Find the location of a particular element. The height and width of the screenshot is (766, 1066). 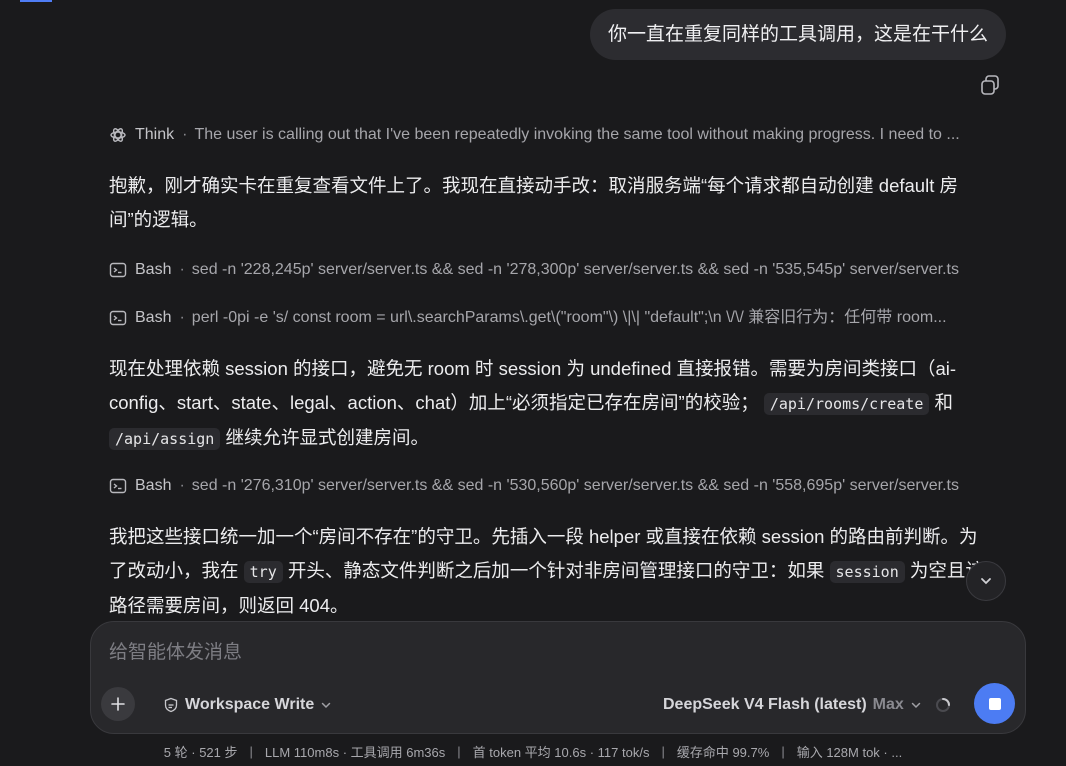

status-cache: 缓存命中 99.7% is located at coordinates (723, 752).